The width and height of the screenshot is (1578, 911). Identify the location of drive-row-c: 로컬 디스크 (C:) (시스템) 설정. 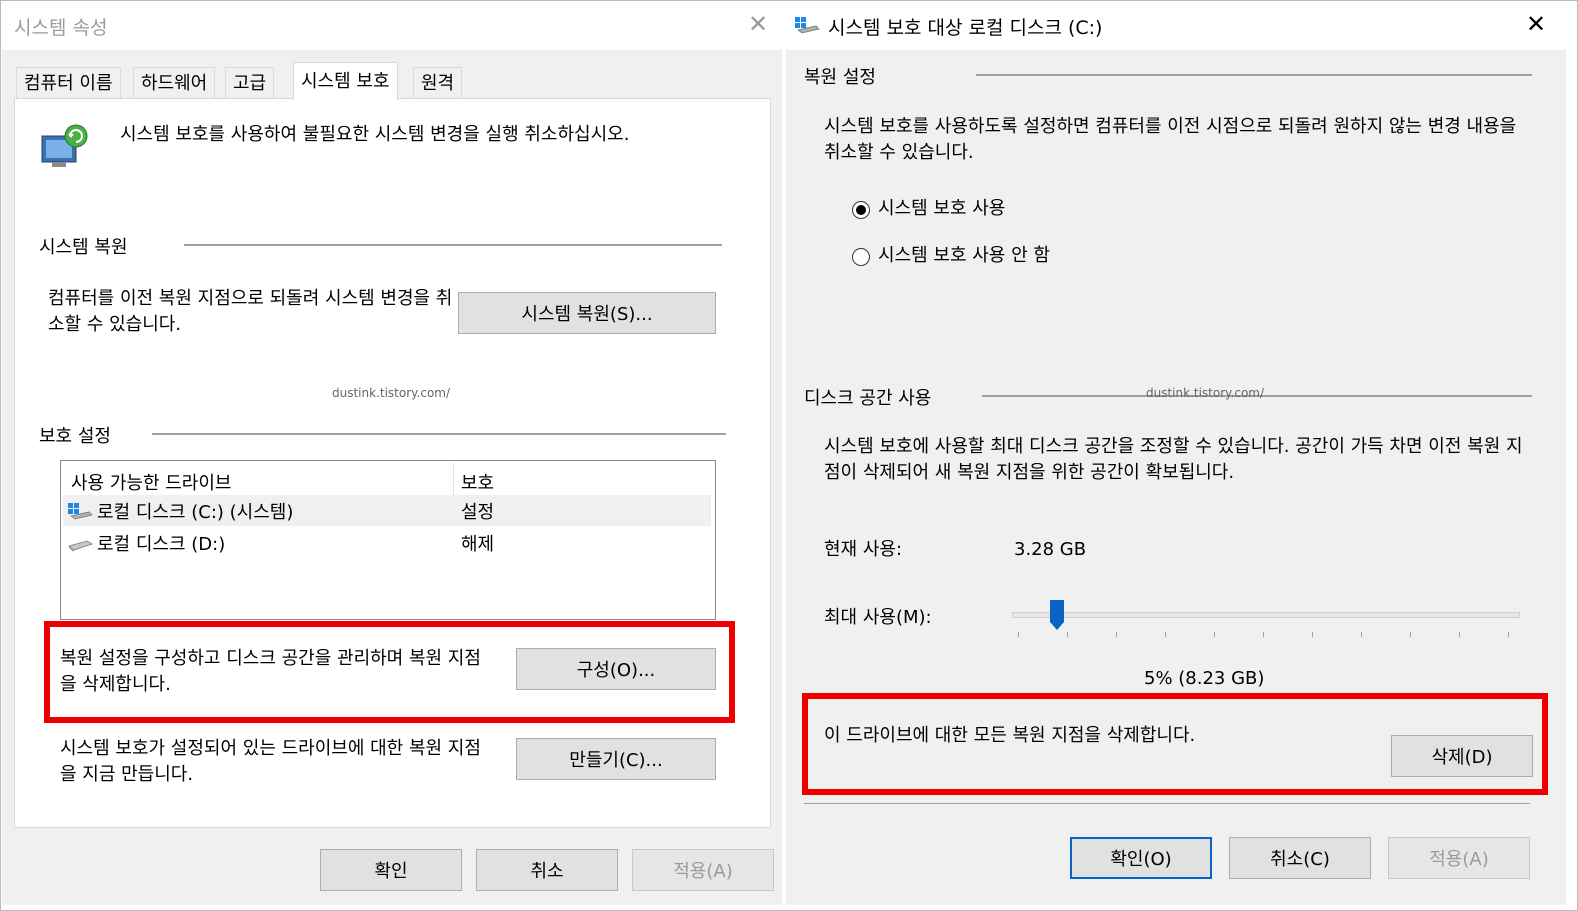
(387, 510).